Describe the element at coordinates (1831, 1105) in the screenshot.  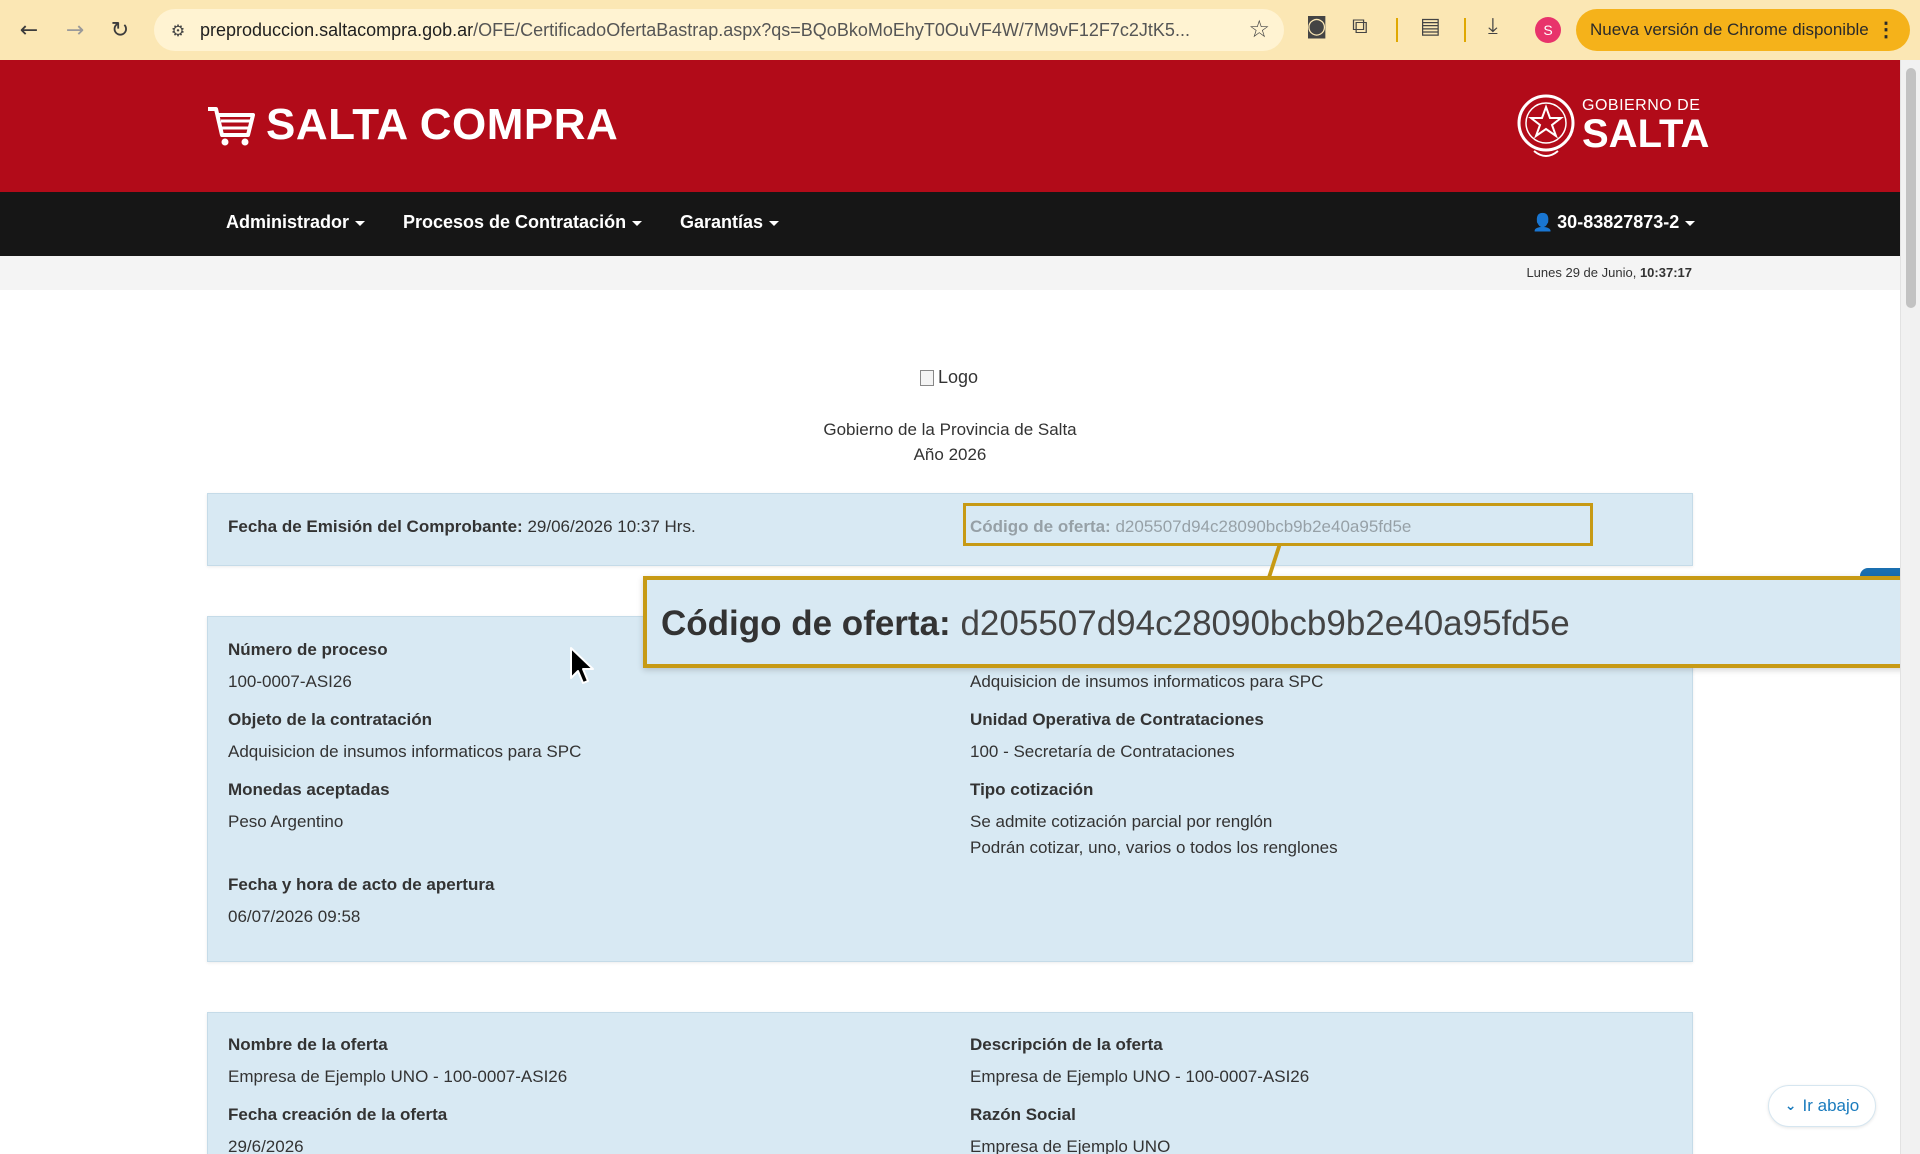
I see `ir-abajo-label: Ir abajo` at that location.